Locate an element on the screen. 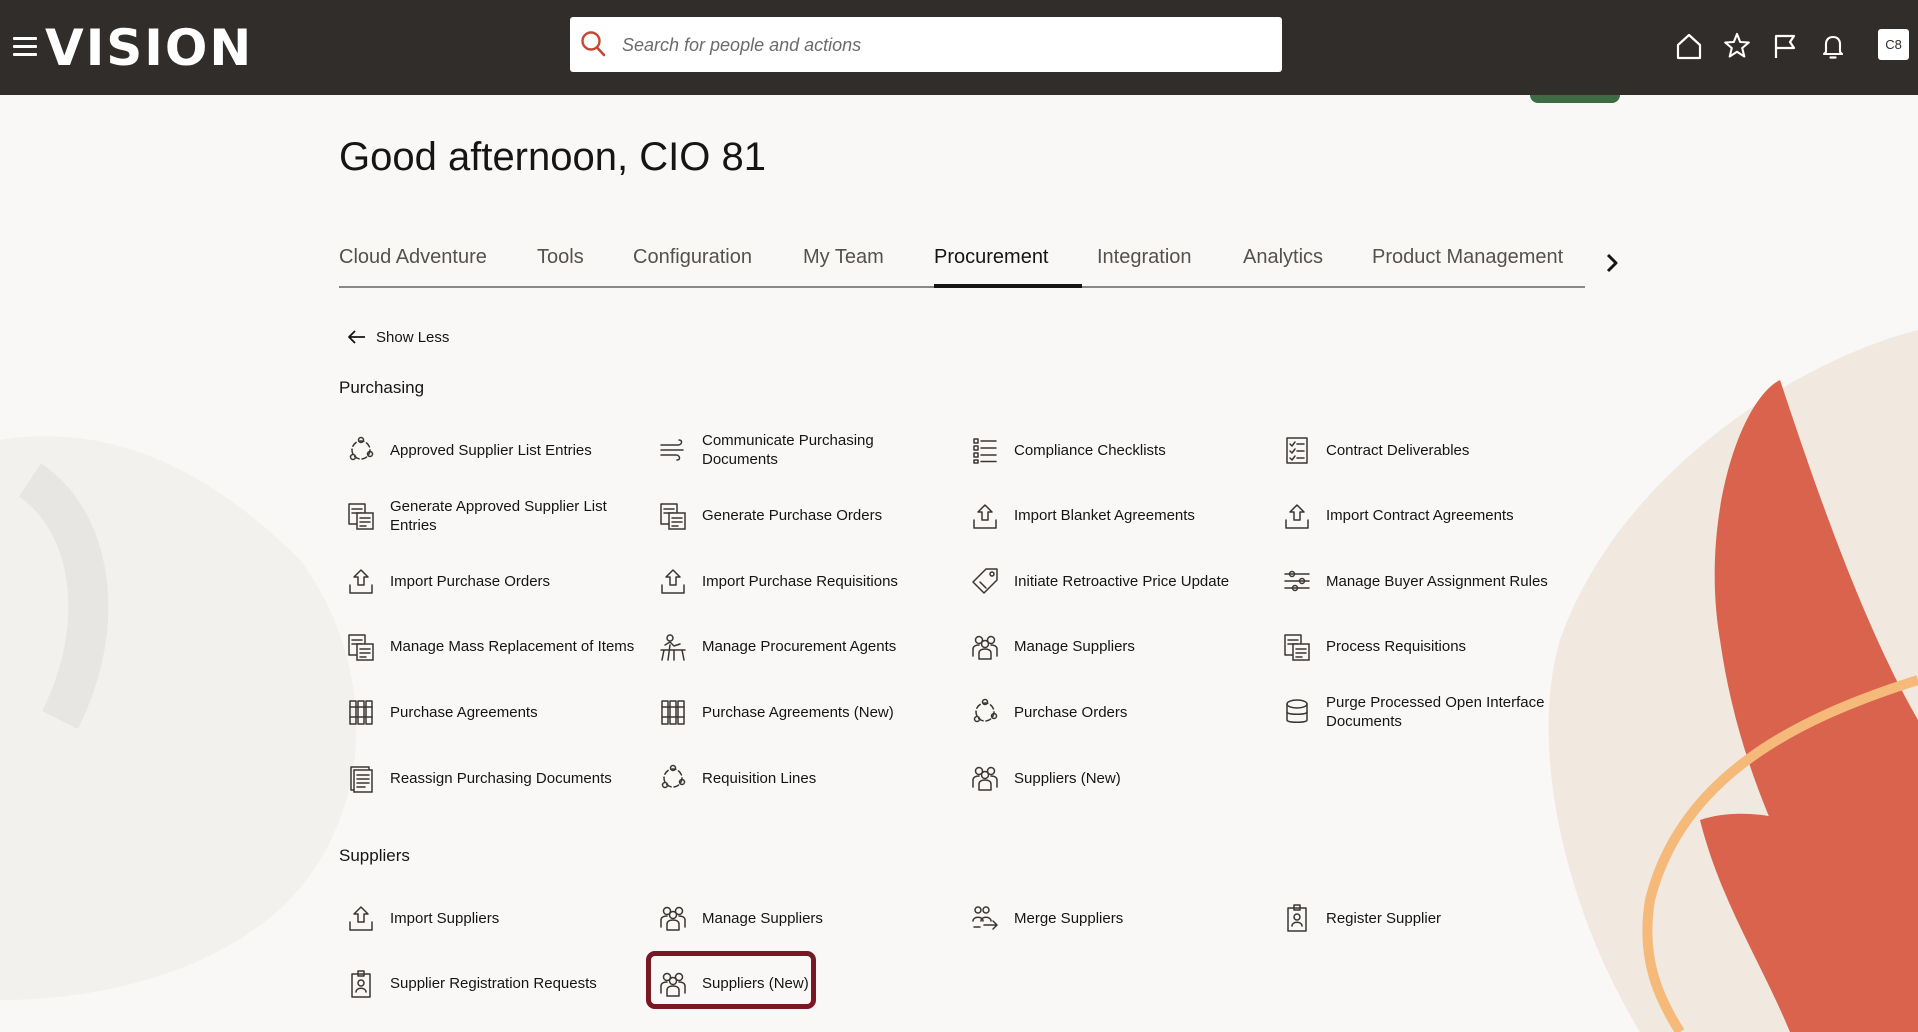  bell-icon is located at coordinates (1833, 46).